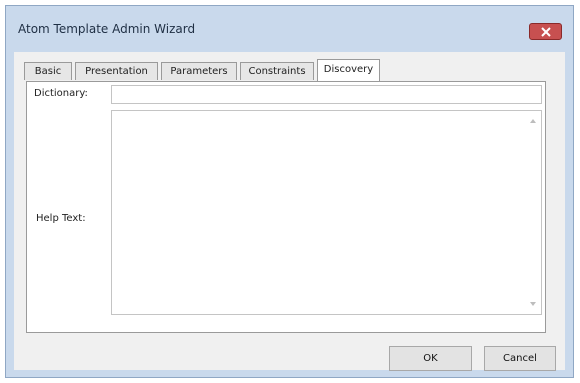  What do you see at coordinates (348, 70) in the screenshot?
I see `tab-discovery: Discovery` at bounding box center [348, 70].